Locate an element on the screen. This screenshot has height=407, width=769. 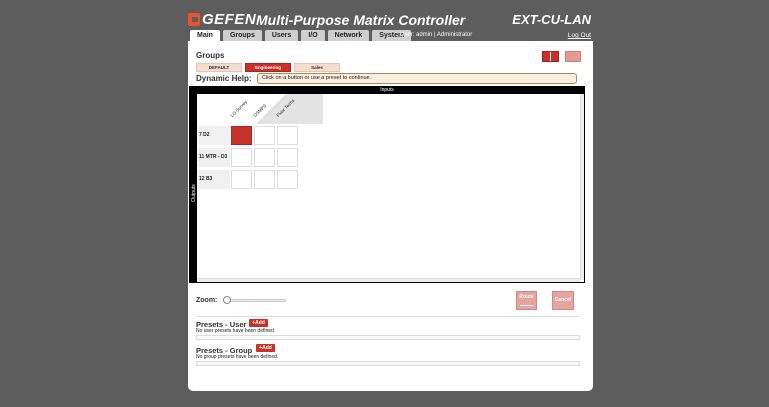
tab-io: I/O is located at coordinates (313, 35).